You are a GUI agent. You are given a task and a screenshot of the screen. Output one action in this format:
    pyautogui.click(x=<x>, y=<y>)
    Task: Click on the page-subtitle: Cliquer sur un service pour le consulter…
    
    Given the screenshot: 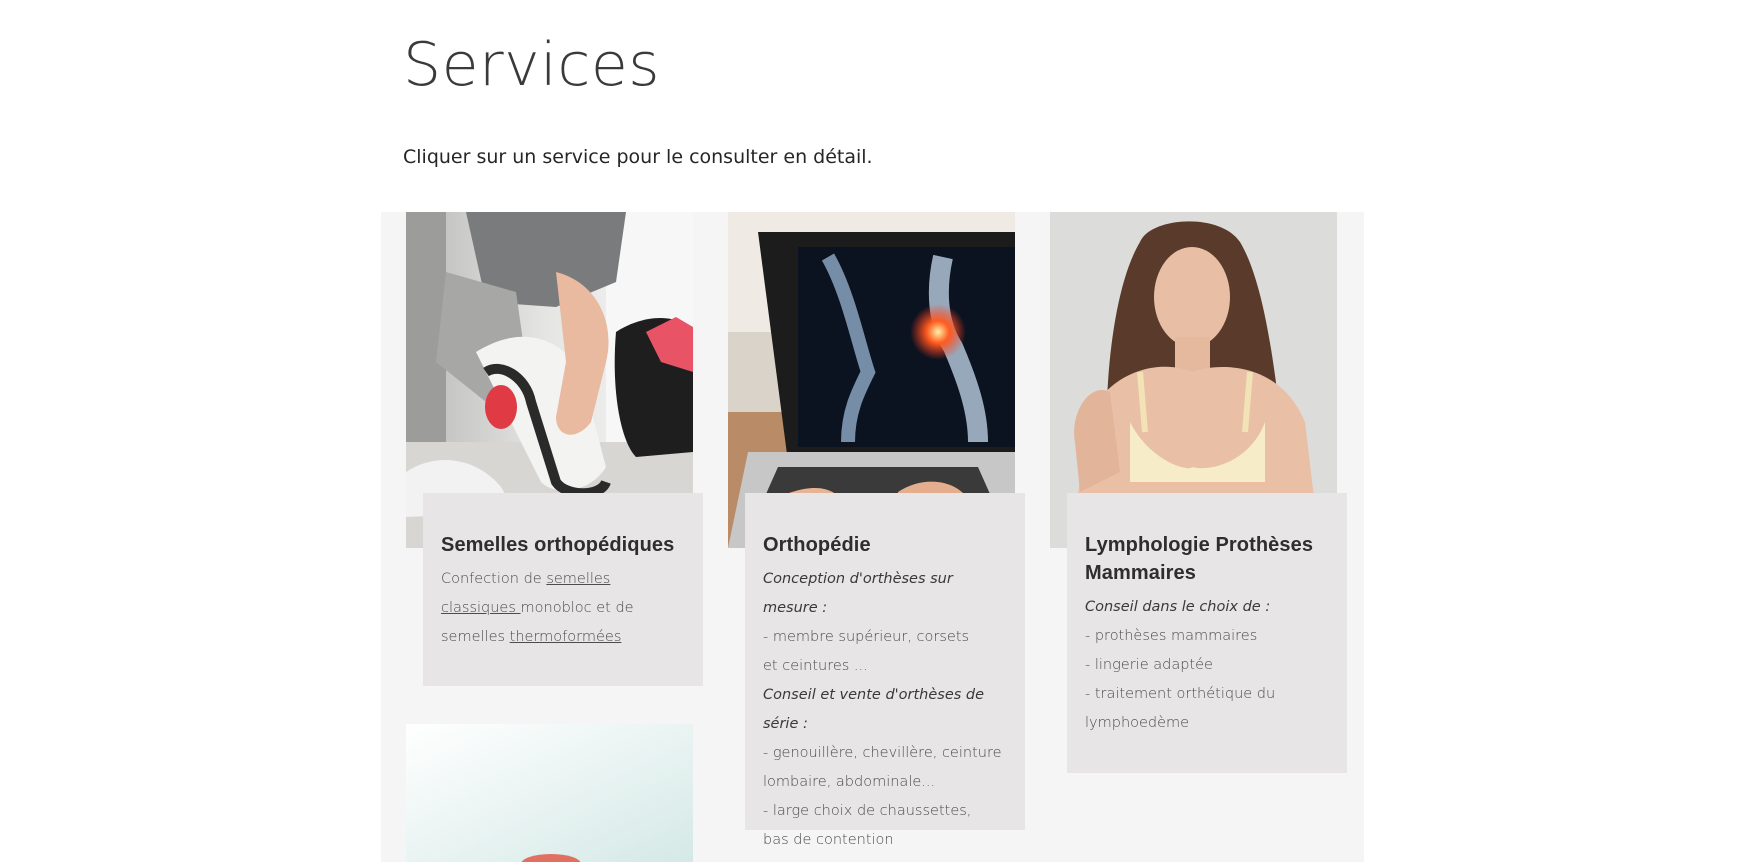 What is the action you would take?
    pyautogui.click(x=638, y=157)
    